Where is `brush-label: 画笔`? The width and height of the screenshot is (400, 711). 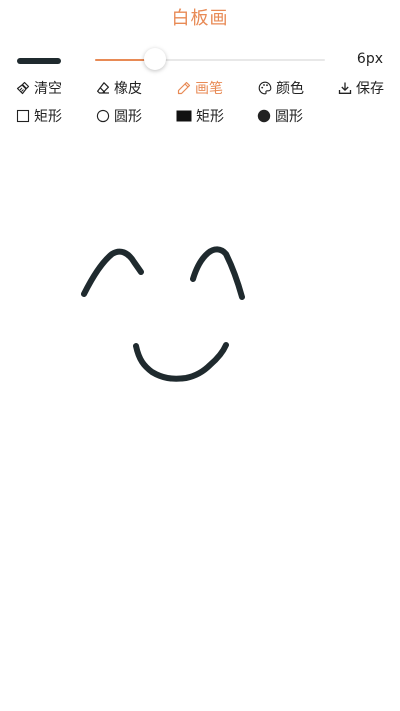
brush-label: 画笔 is located at coordinates (209, 89).